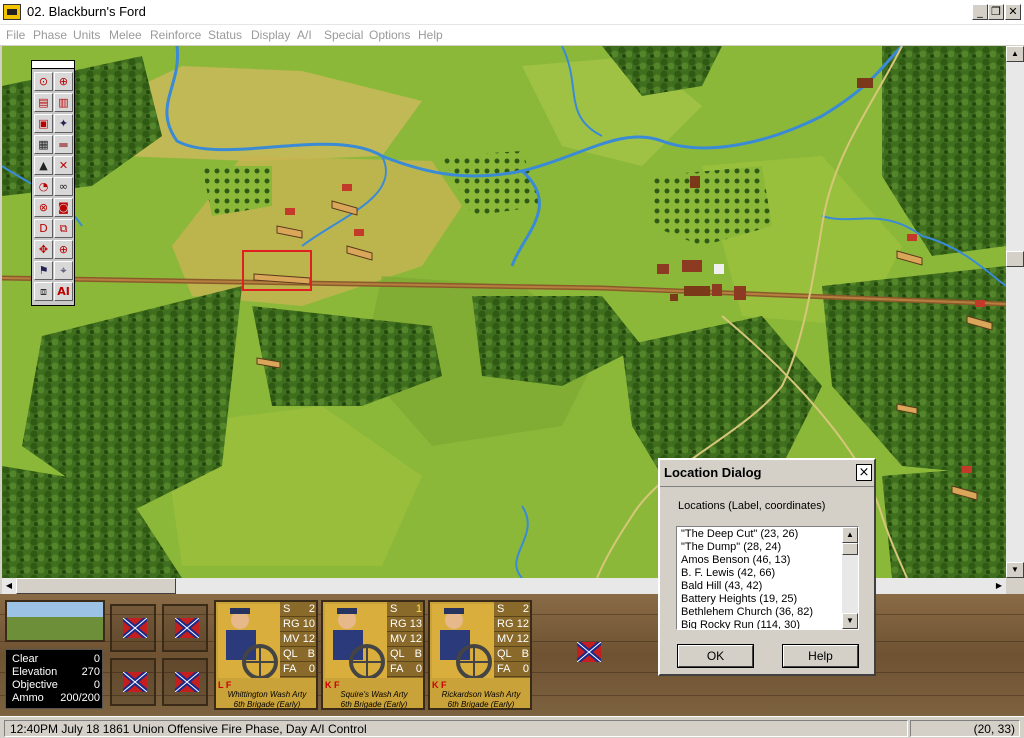 This screenshot has height=738, width=1024. Describe the element at coordinates (63, 165) in the screenshot. I see `artillery-icon: ✕` at that location.